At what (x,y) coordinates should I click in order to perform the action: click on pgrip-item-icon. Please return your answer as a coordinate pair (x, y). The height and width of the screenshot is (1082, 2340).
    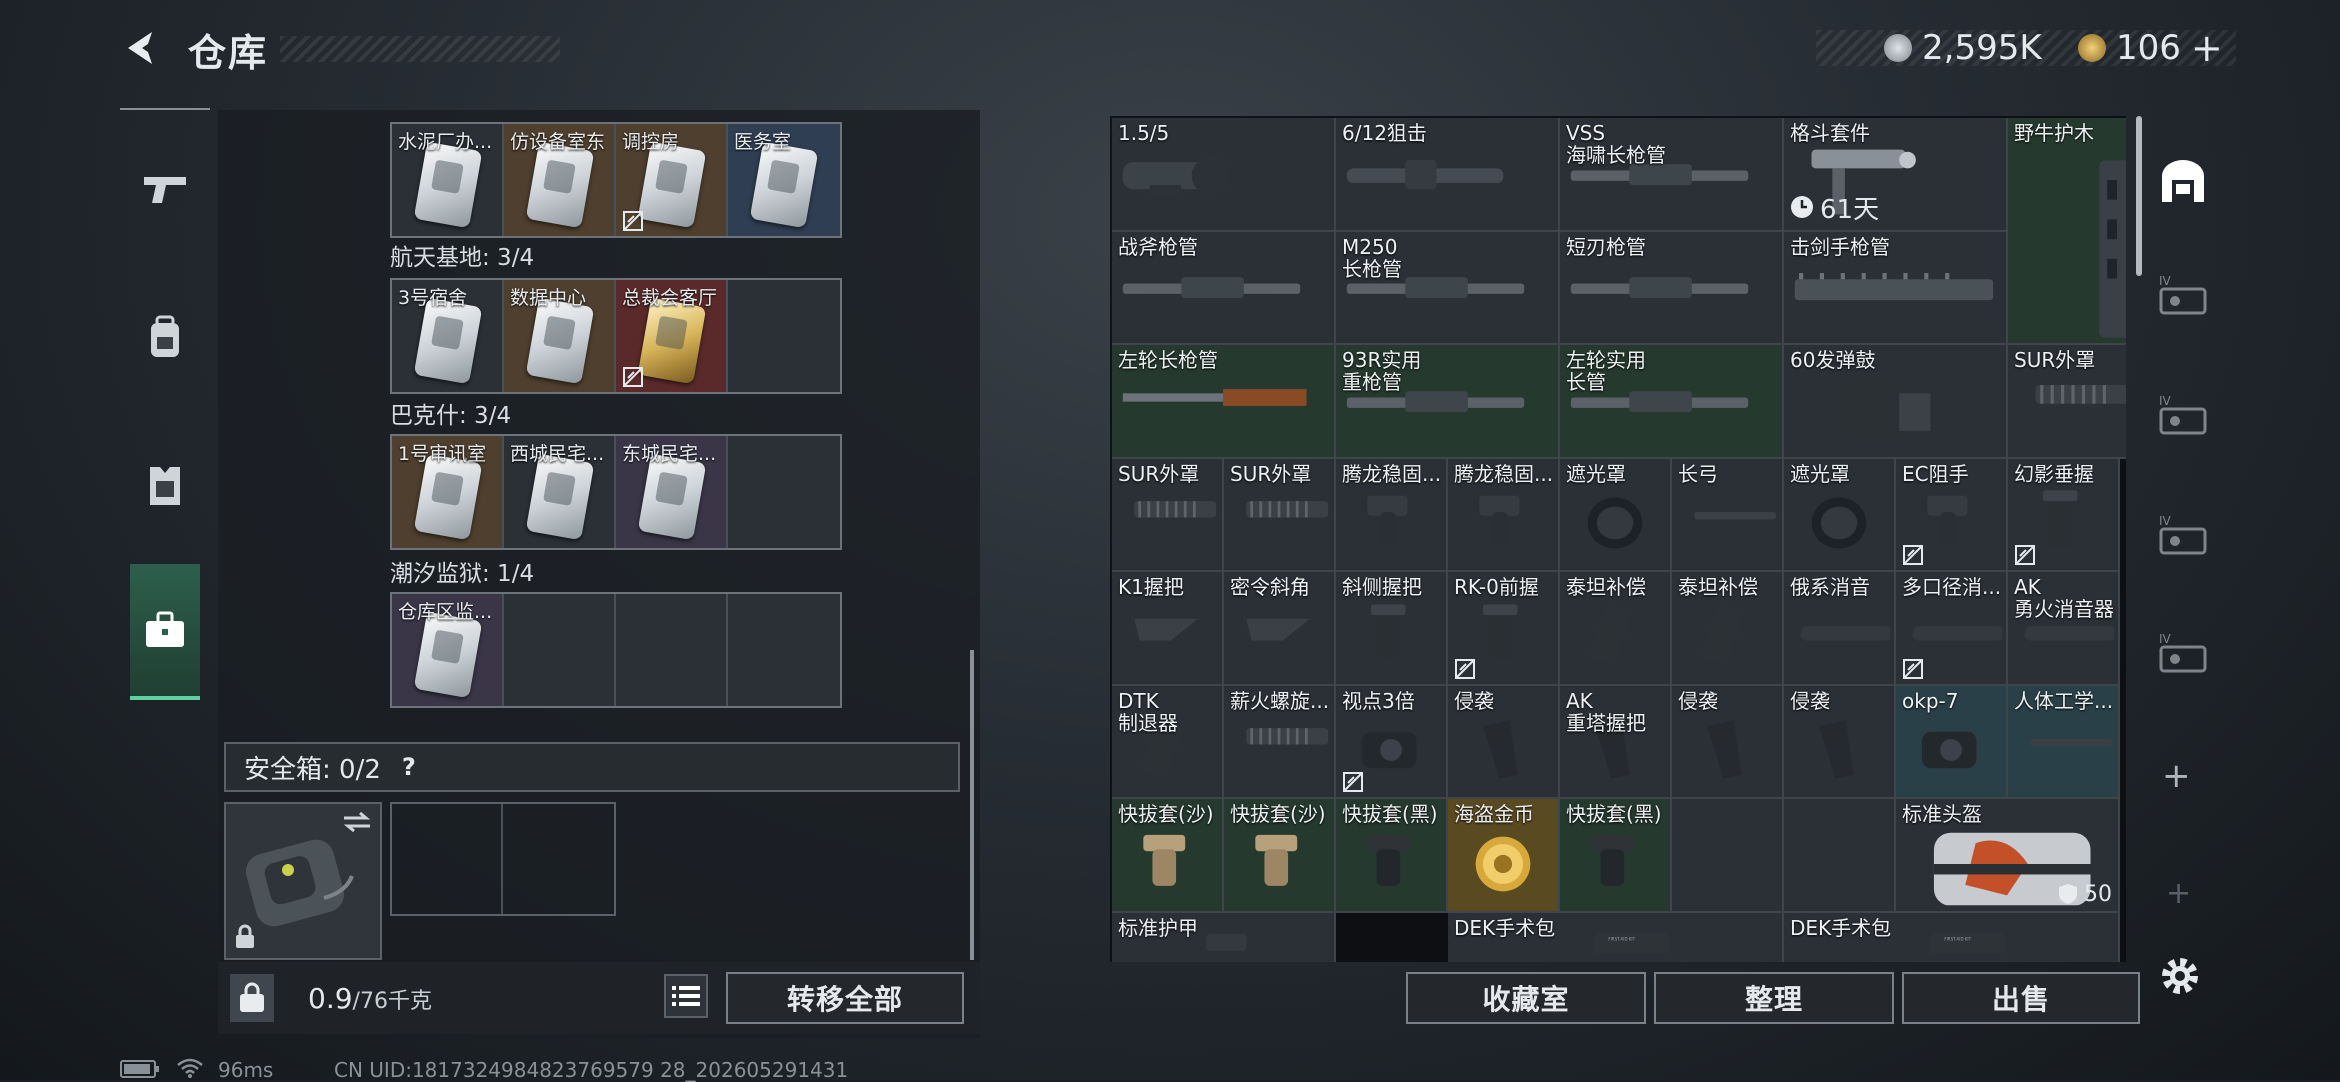
    Looking at the image, I should click on (1836, 749).